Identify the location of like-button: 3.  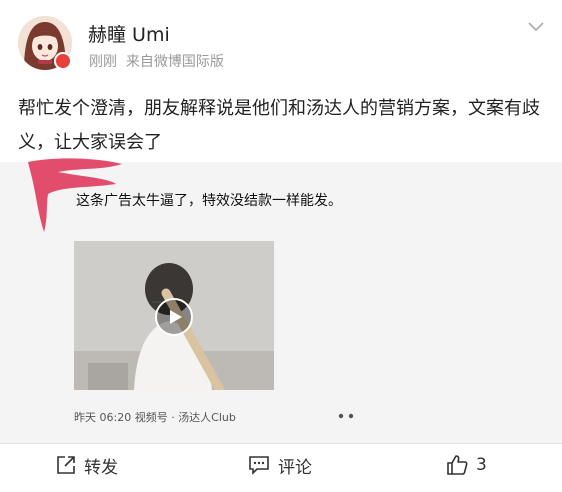
(466, 465).